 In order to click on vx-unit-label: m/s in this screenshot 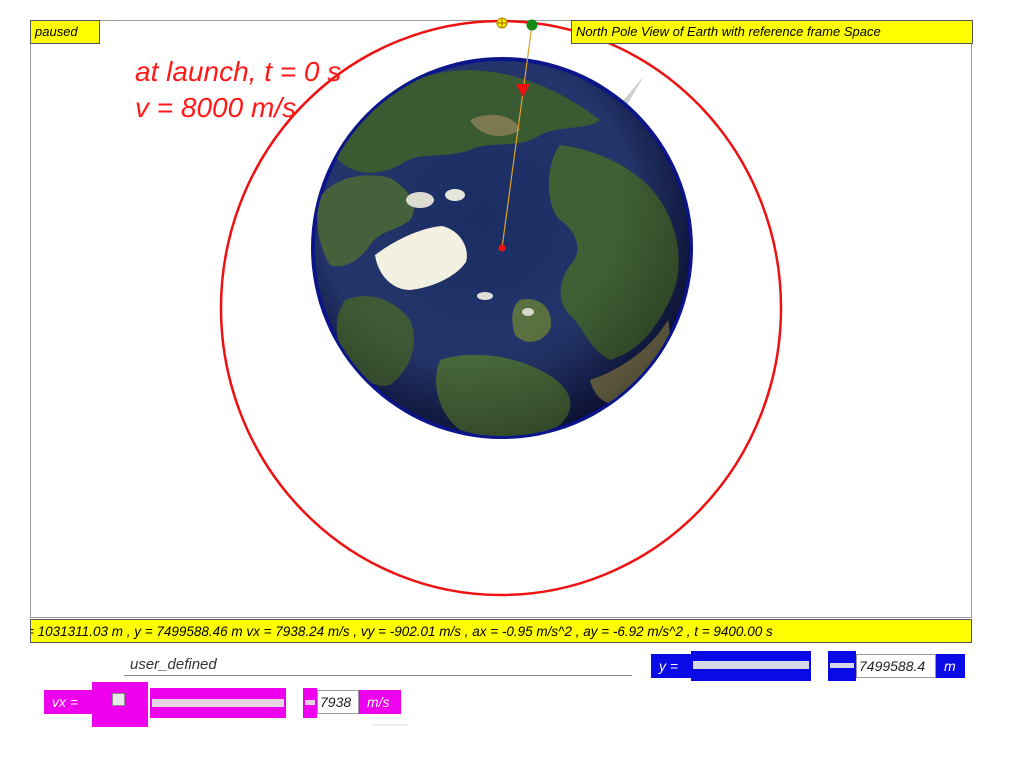, I will do `click(380, 702)`.